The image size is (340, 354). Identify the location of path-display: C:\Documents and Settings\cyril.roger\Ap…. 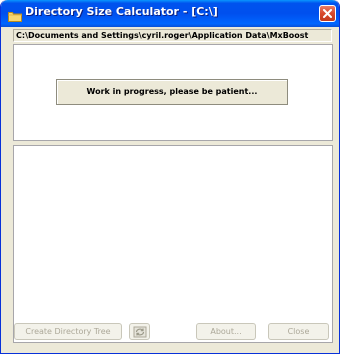
(172, 35).